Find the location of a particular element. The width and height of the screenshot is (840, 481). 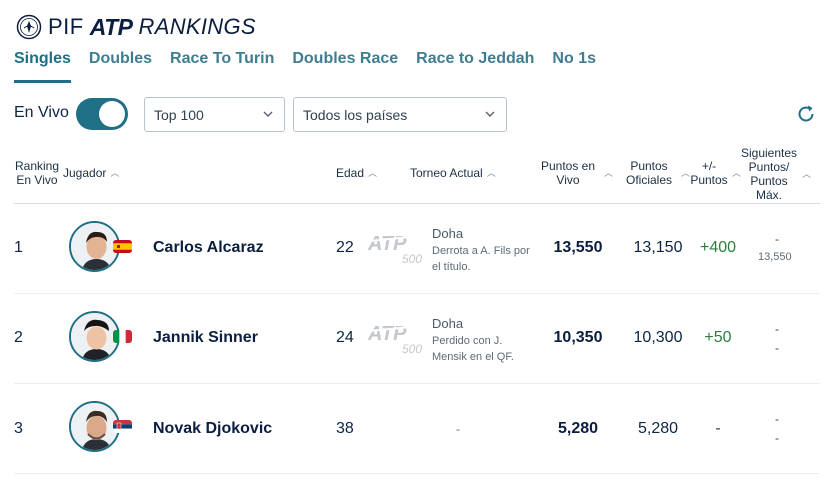

country-filter-select: Todos los países is located at coordinates (400, 114).